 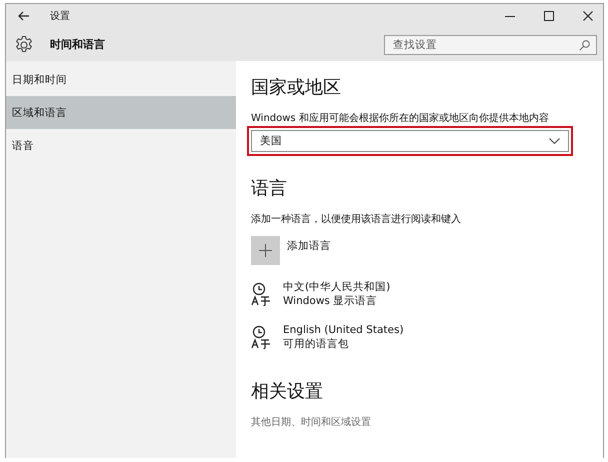 I want to click on plus-icon, so click(x=265, y=250).